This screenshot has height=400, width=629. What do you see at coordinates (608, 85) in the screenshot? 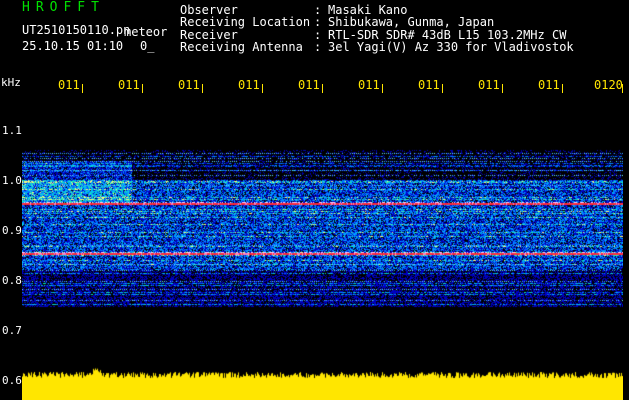
I see `time-axis-label: 0120` at bounding box center [608, 85].